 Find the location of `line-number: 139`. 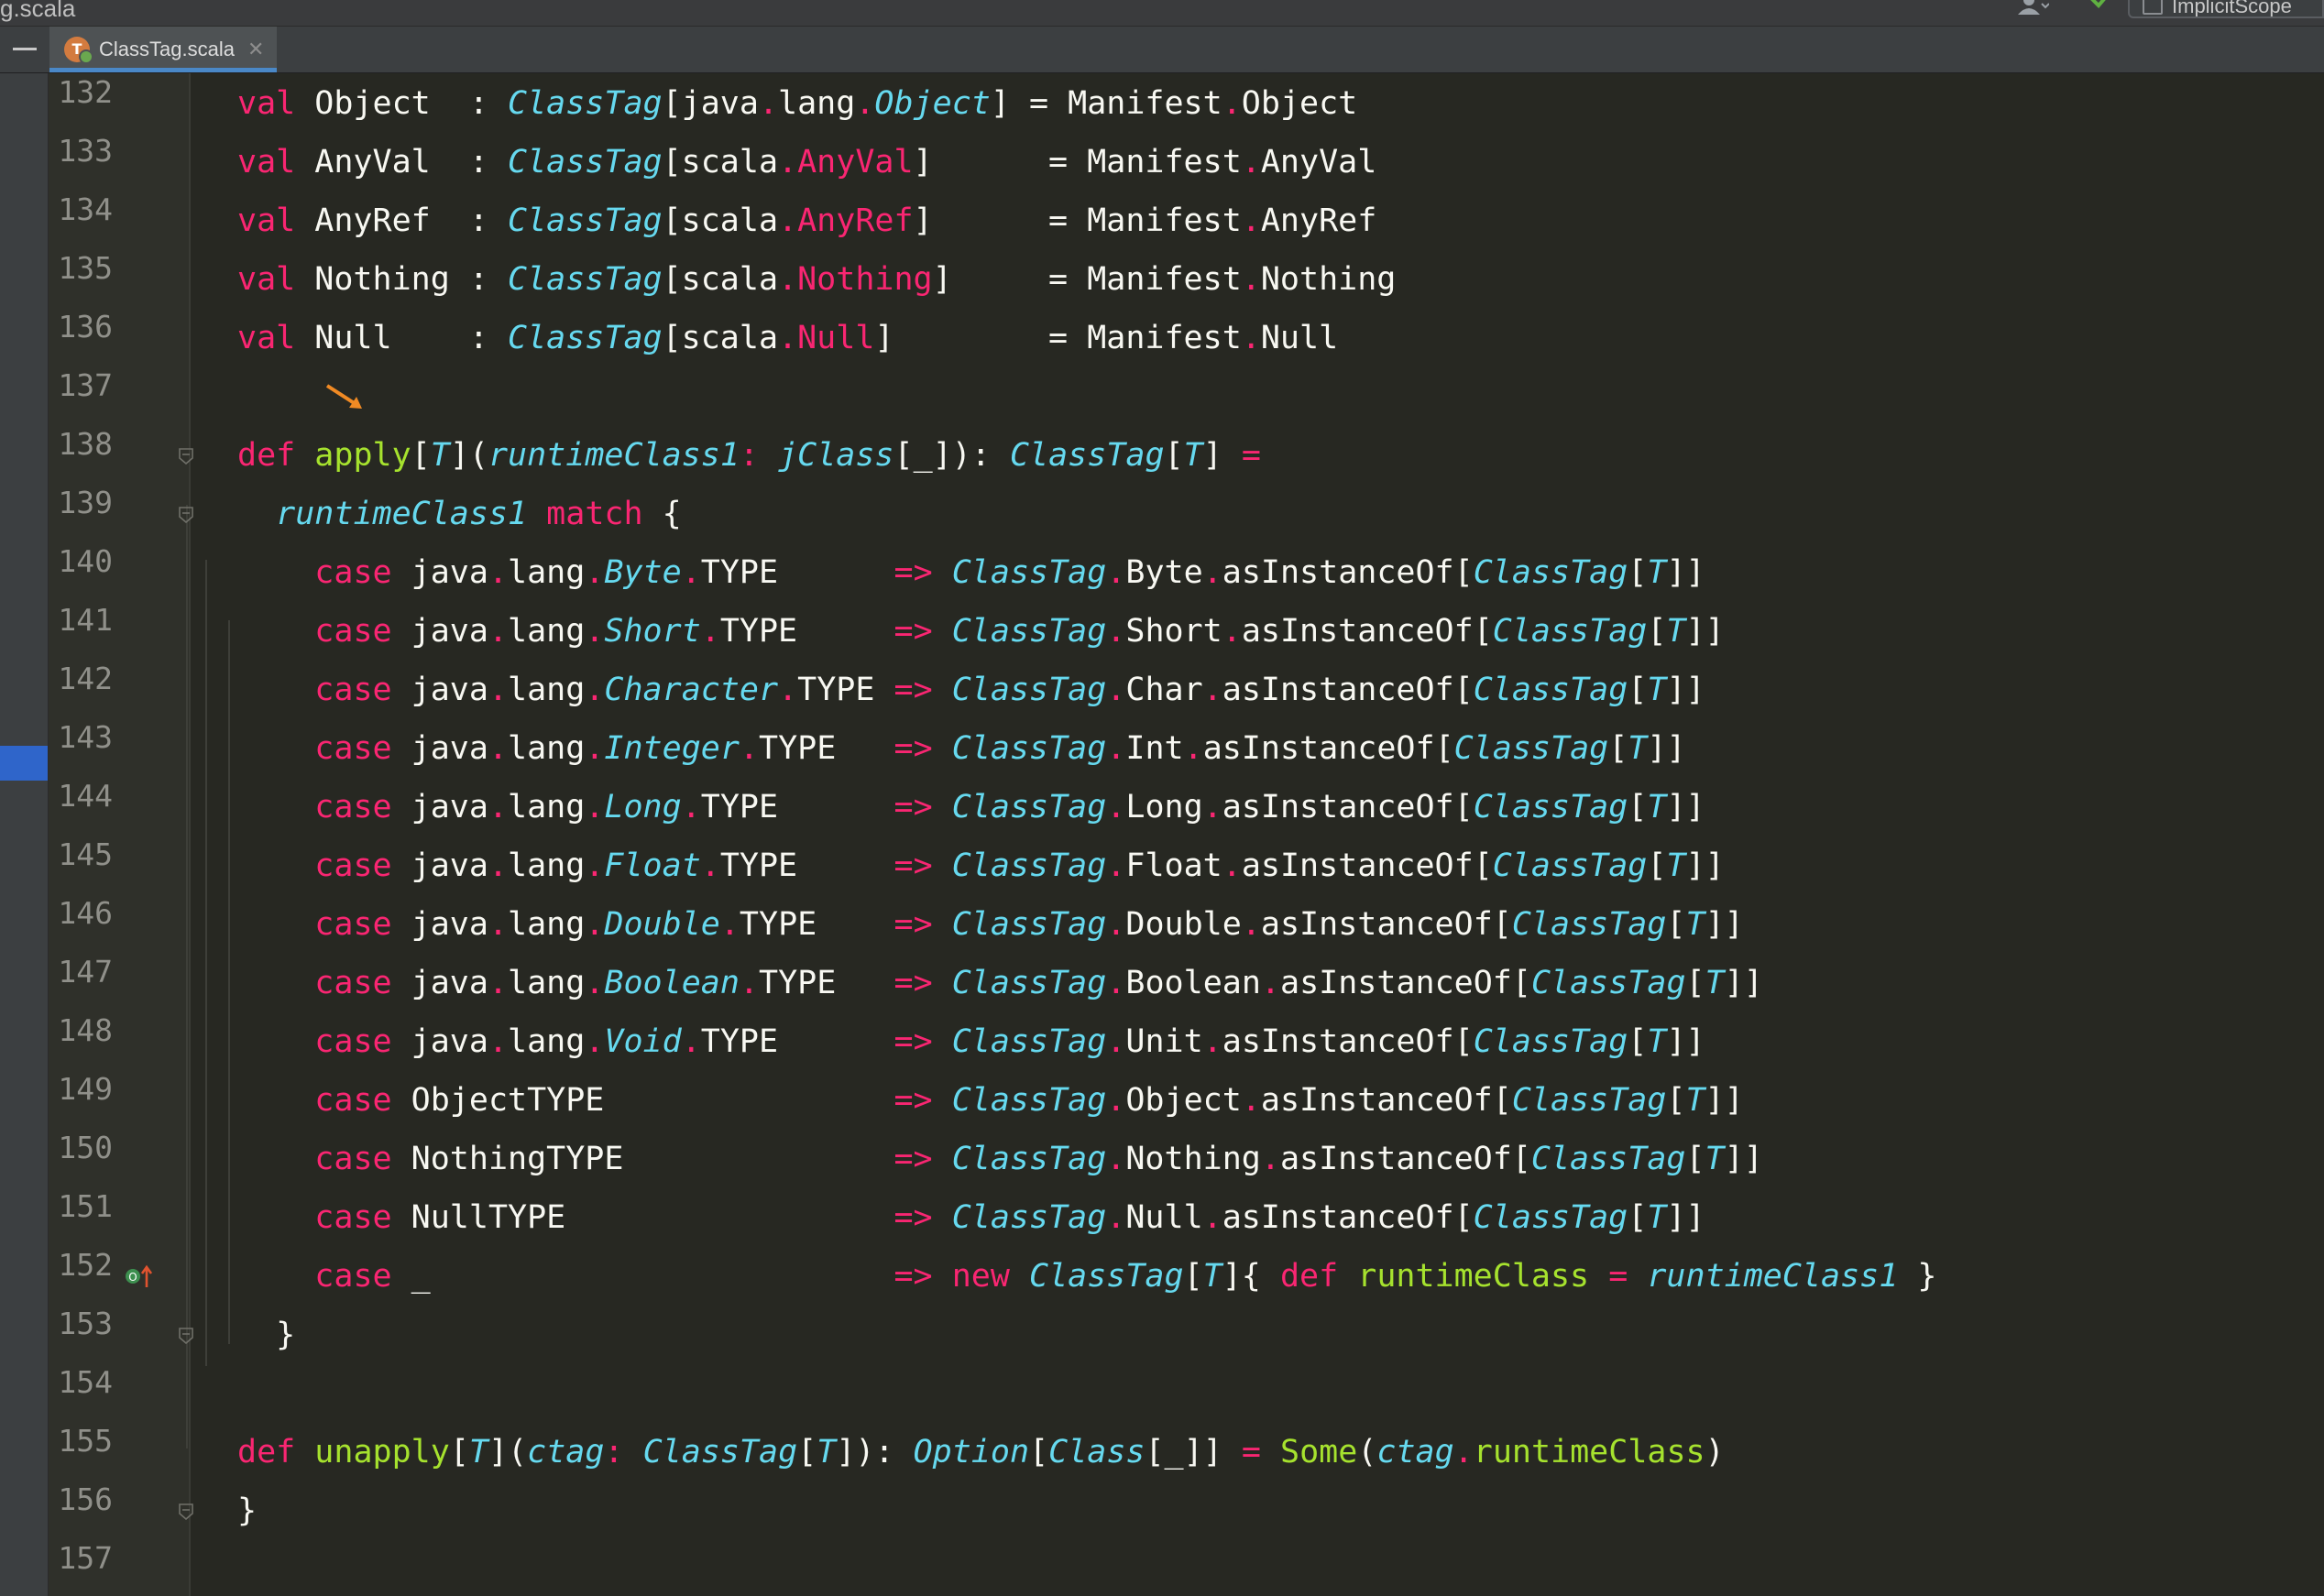

line-number: 139 is located at coordinates (81, 514).